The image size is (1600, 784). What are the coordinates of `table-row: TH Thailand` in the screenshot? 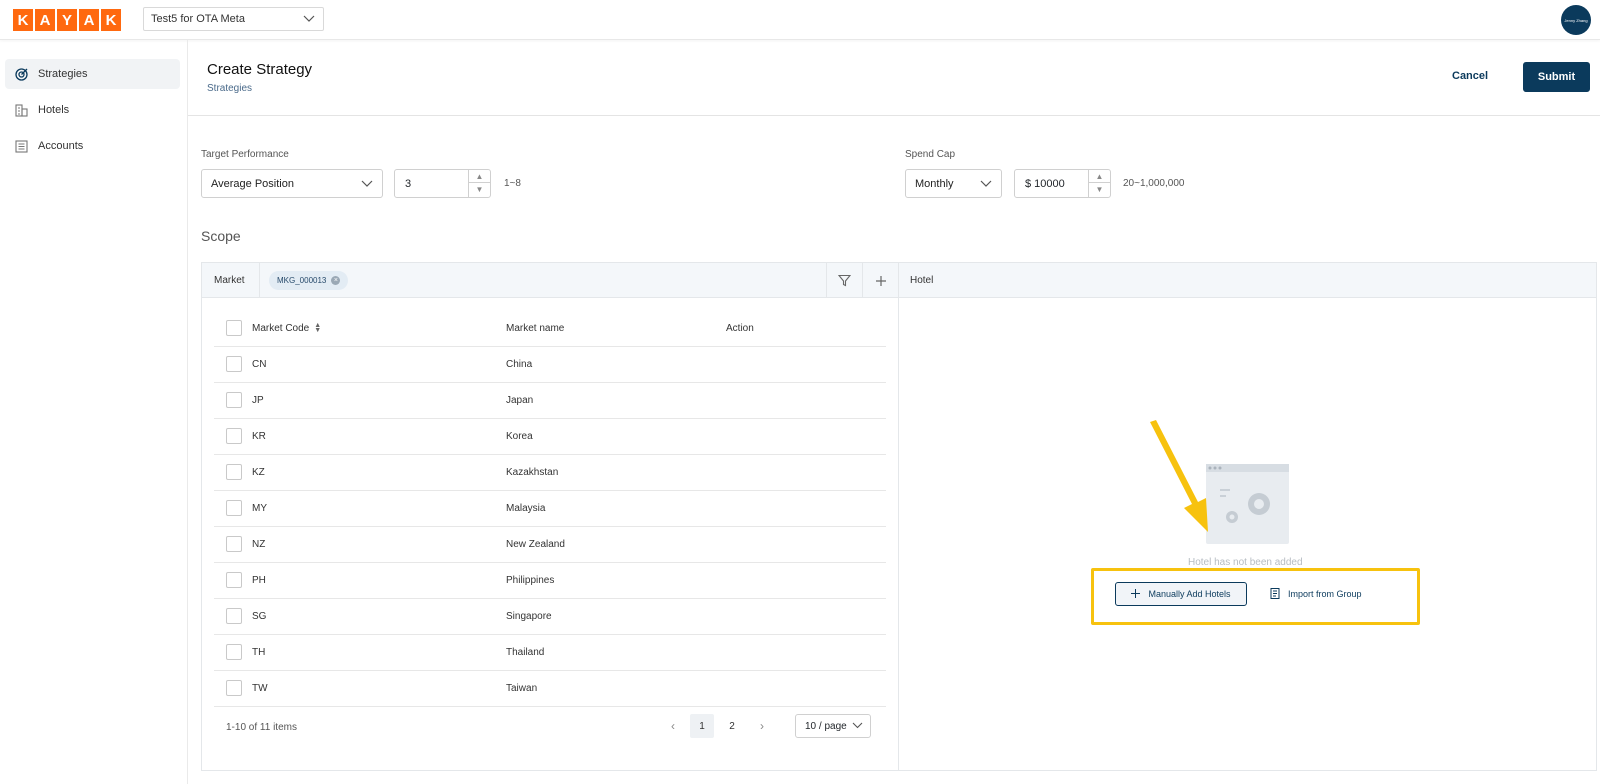 It's located at (550, 652).